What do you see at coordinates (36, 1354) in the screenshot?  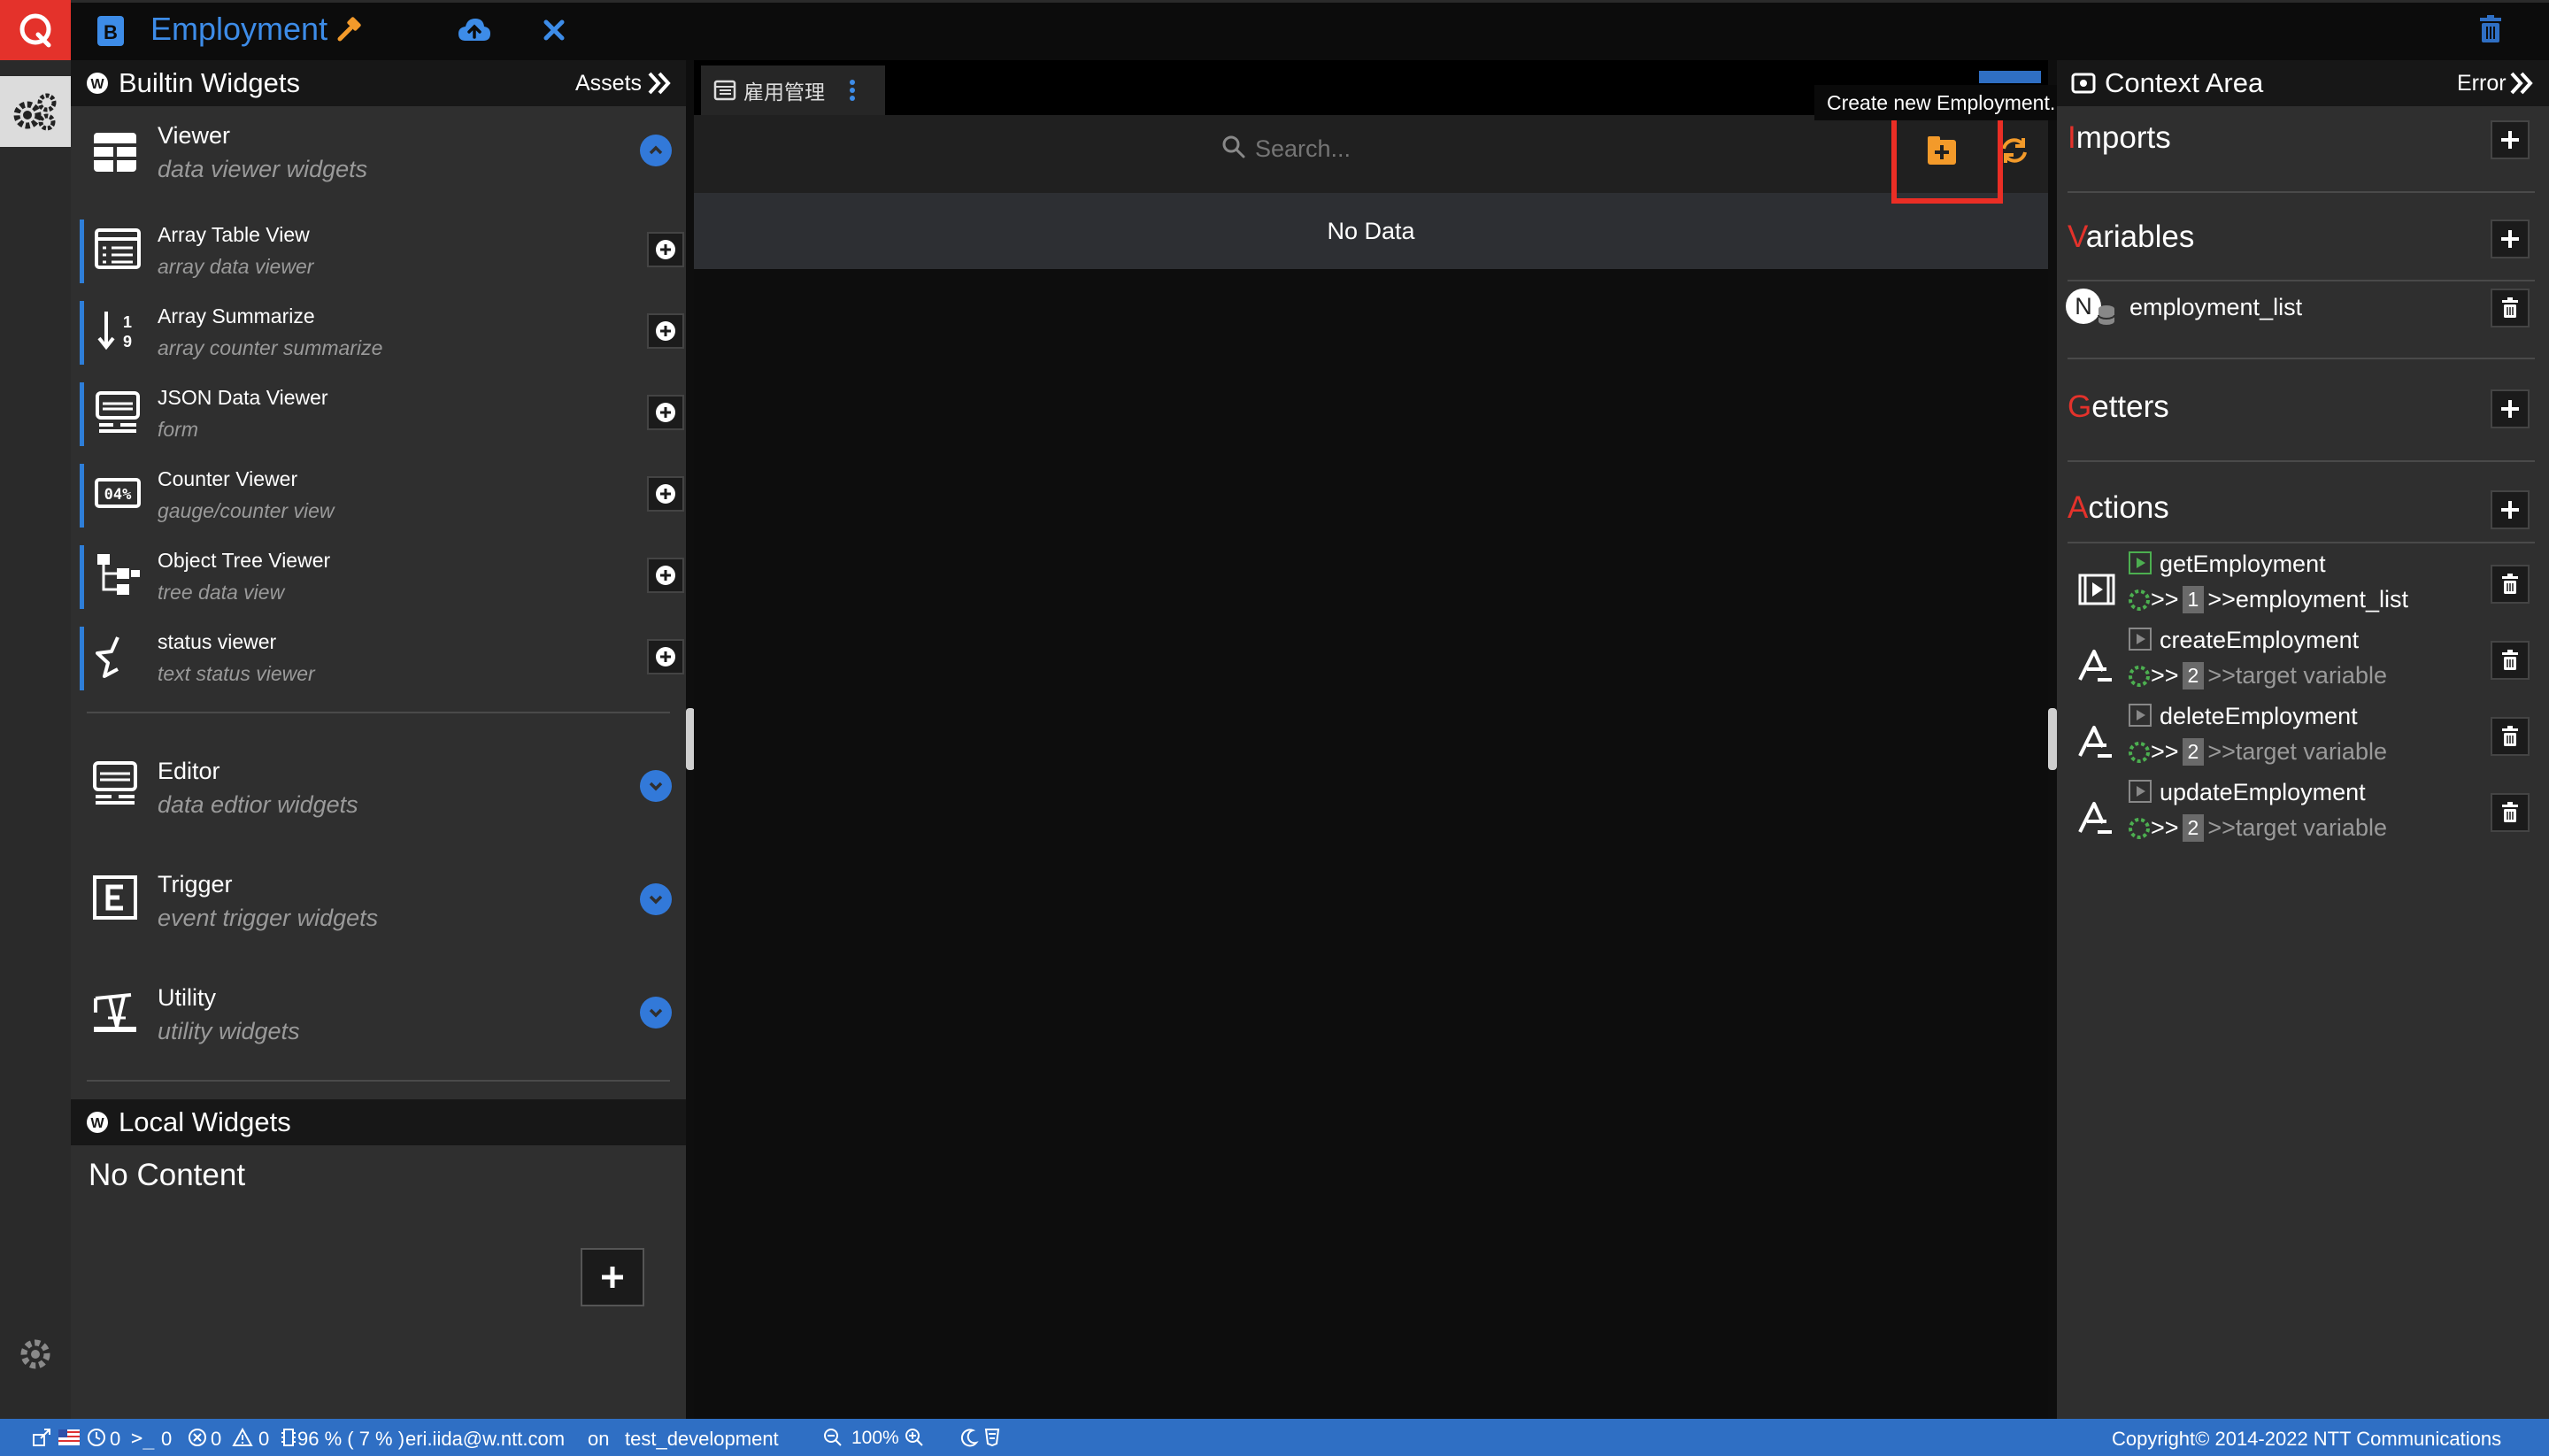 I see `settings-gear-icon` at bounding box center [36, 1354].